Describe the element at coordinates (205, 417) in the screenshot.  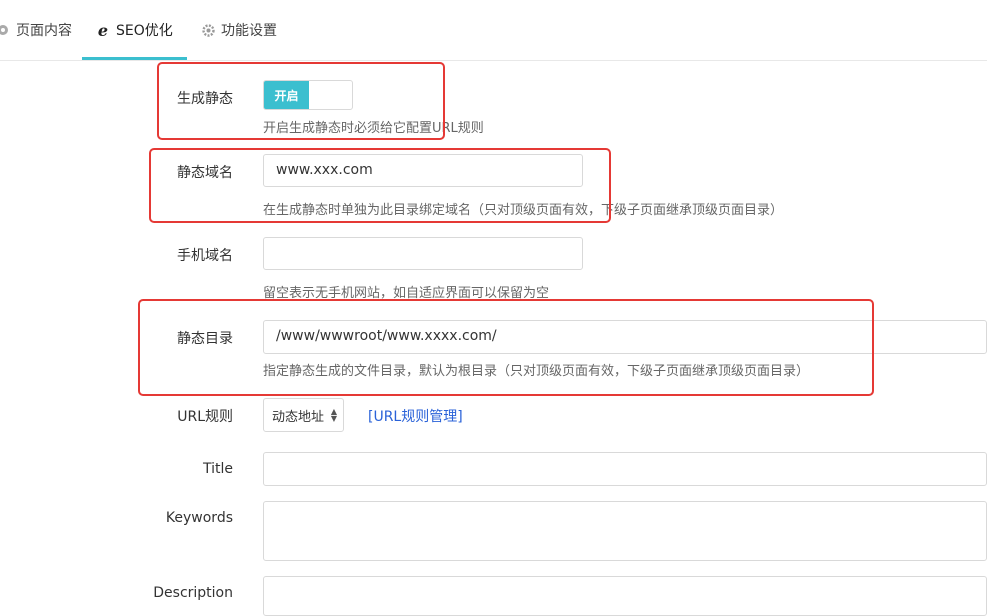
I see `url-rule-label: URL规则` at that location.